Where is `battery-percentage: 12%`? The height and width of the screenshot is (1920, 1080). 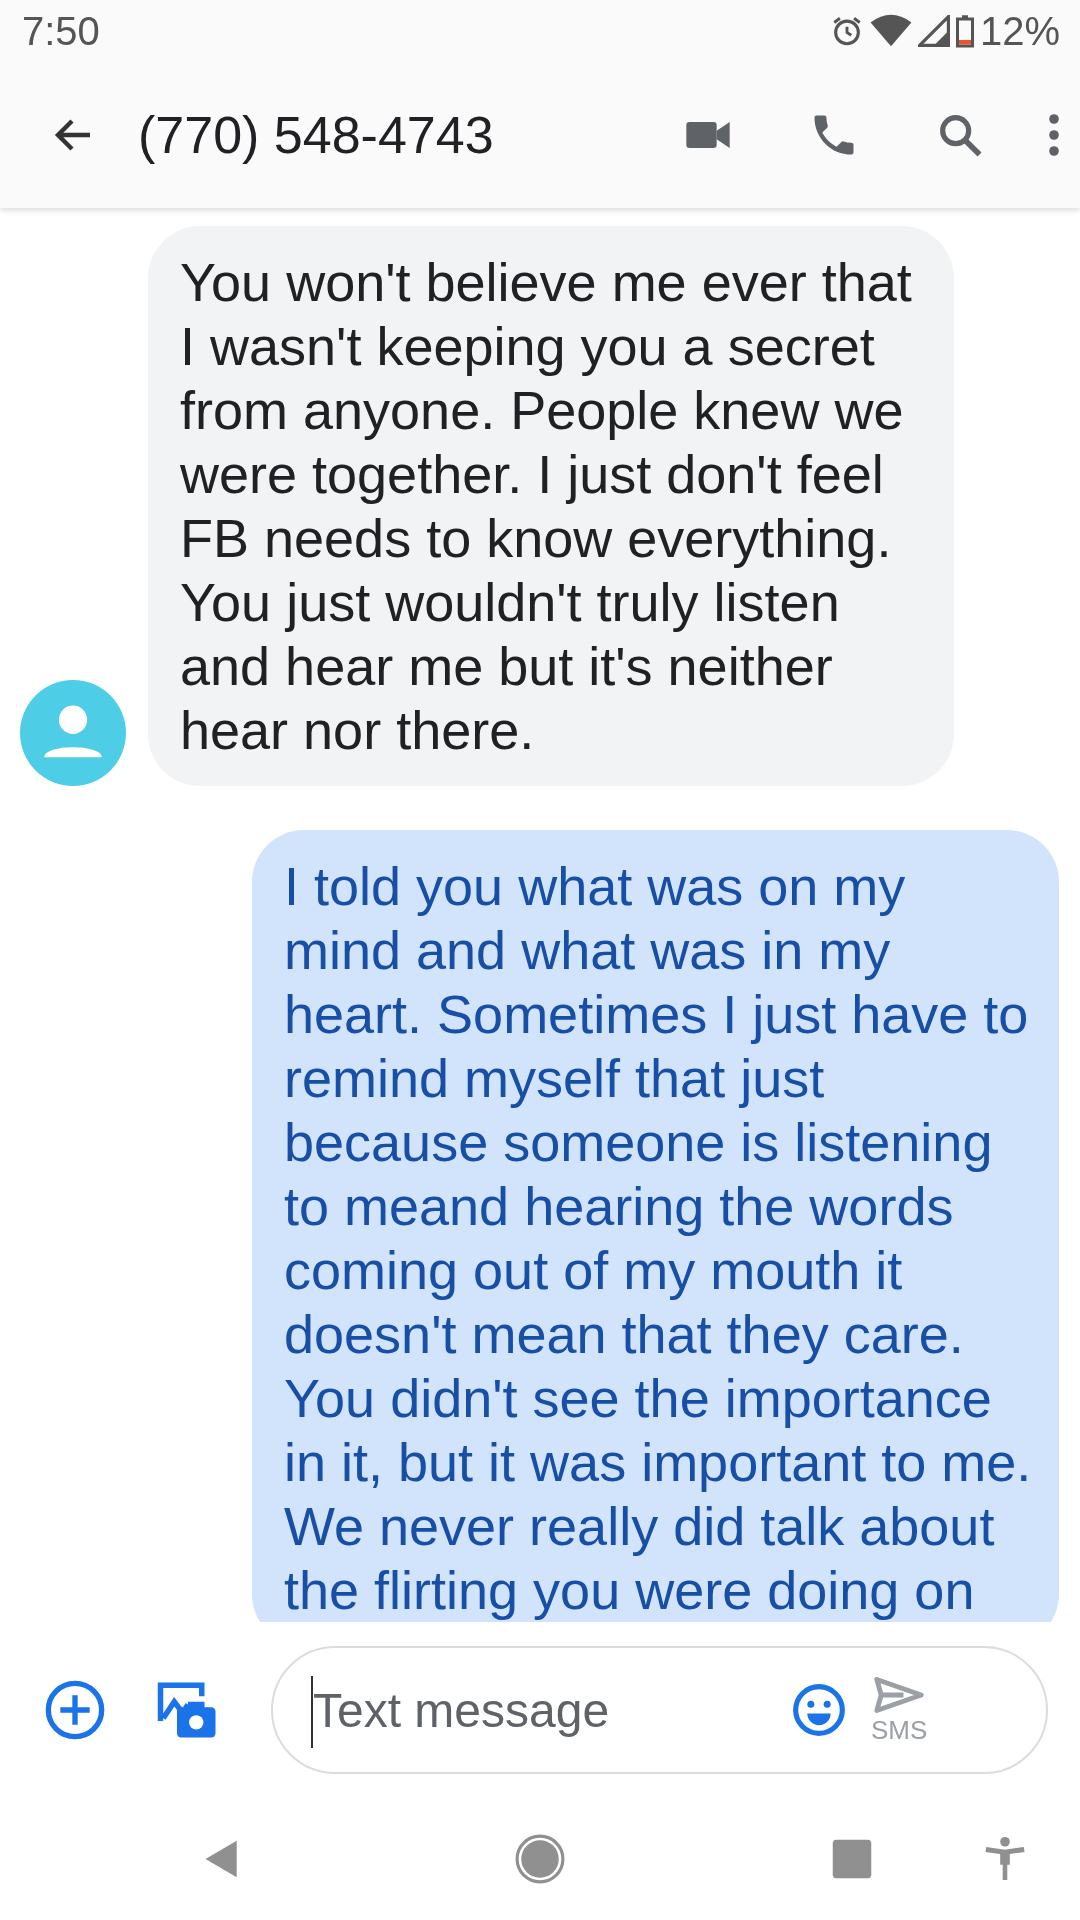
battery-percentage: 12% is located at coordinates (1019, 31).